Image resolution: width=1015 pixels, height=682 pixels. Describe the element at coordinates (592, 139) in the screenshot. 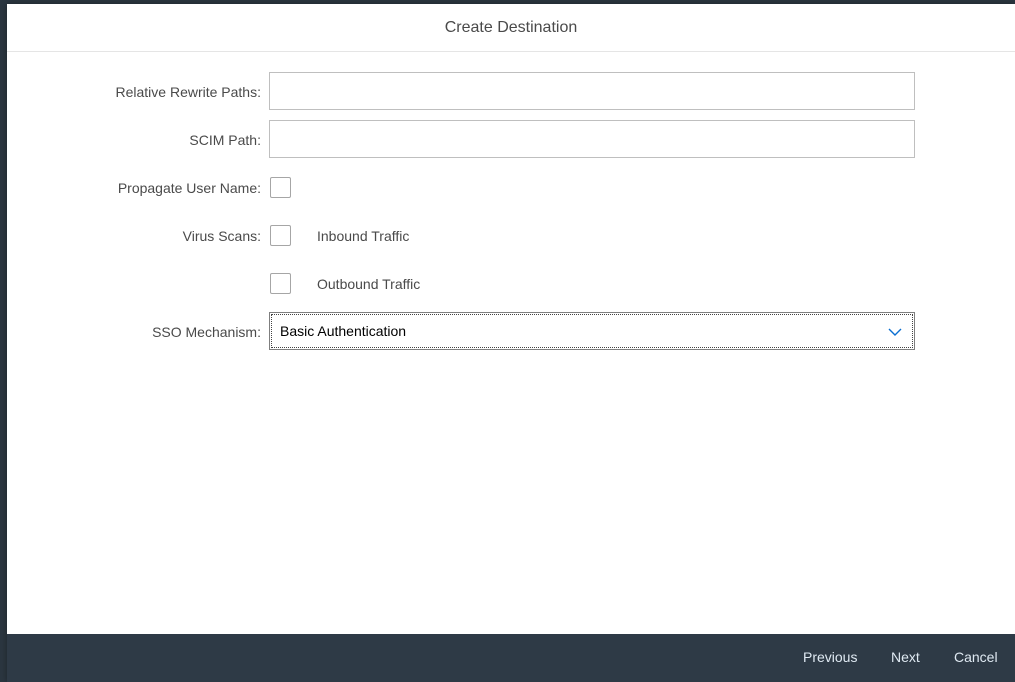

I see `scim-path-input` at that location.